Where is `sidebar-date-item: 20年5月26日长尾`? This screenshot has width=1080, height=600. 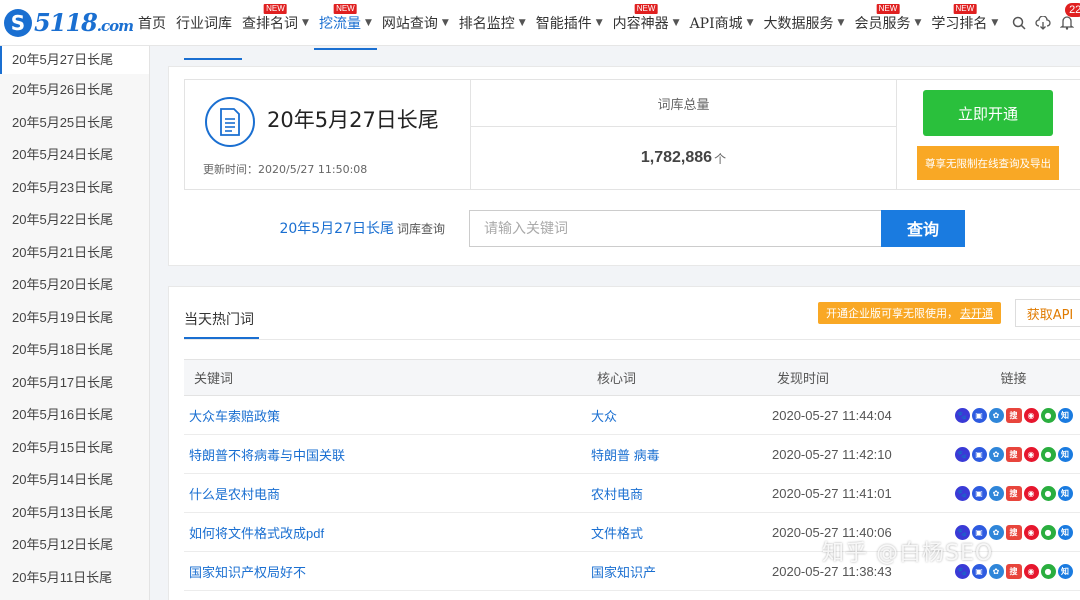
sidebar-date-item: 20年5月26日长尾 is located at coordinates (74, 90).